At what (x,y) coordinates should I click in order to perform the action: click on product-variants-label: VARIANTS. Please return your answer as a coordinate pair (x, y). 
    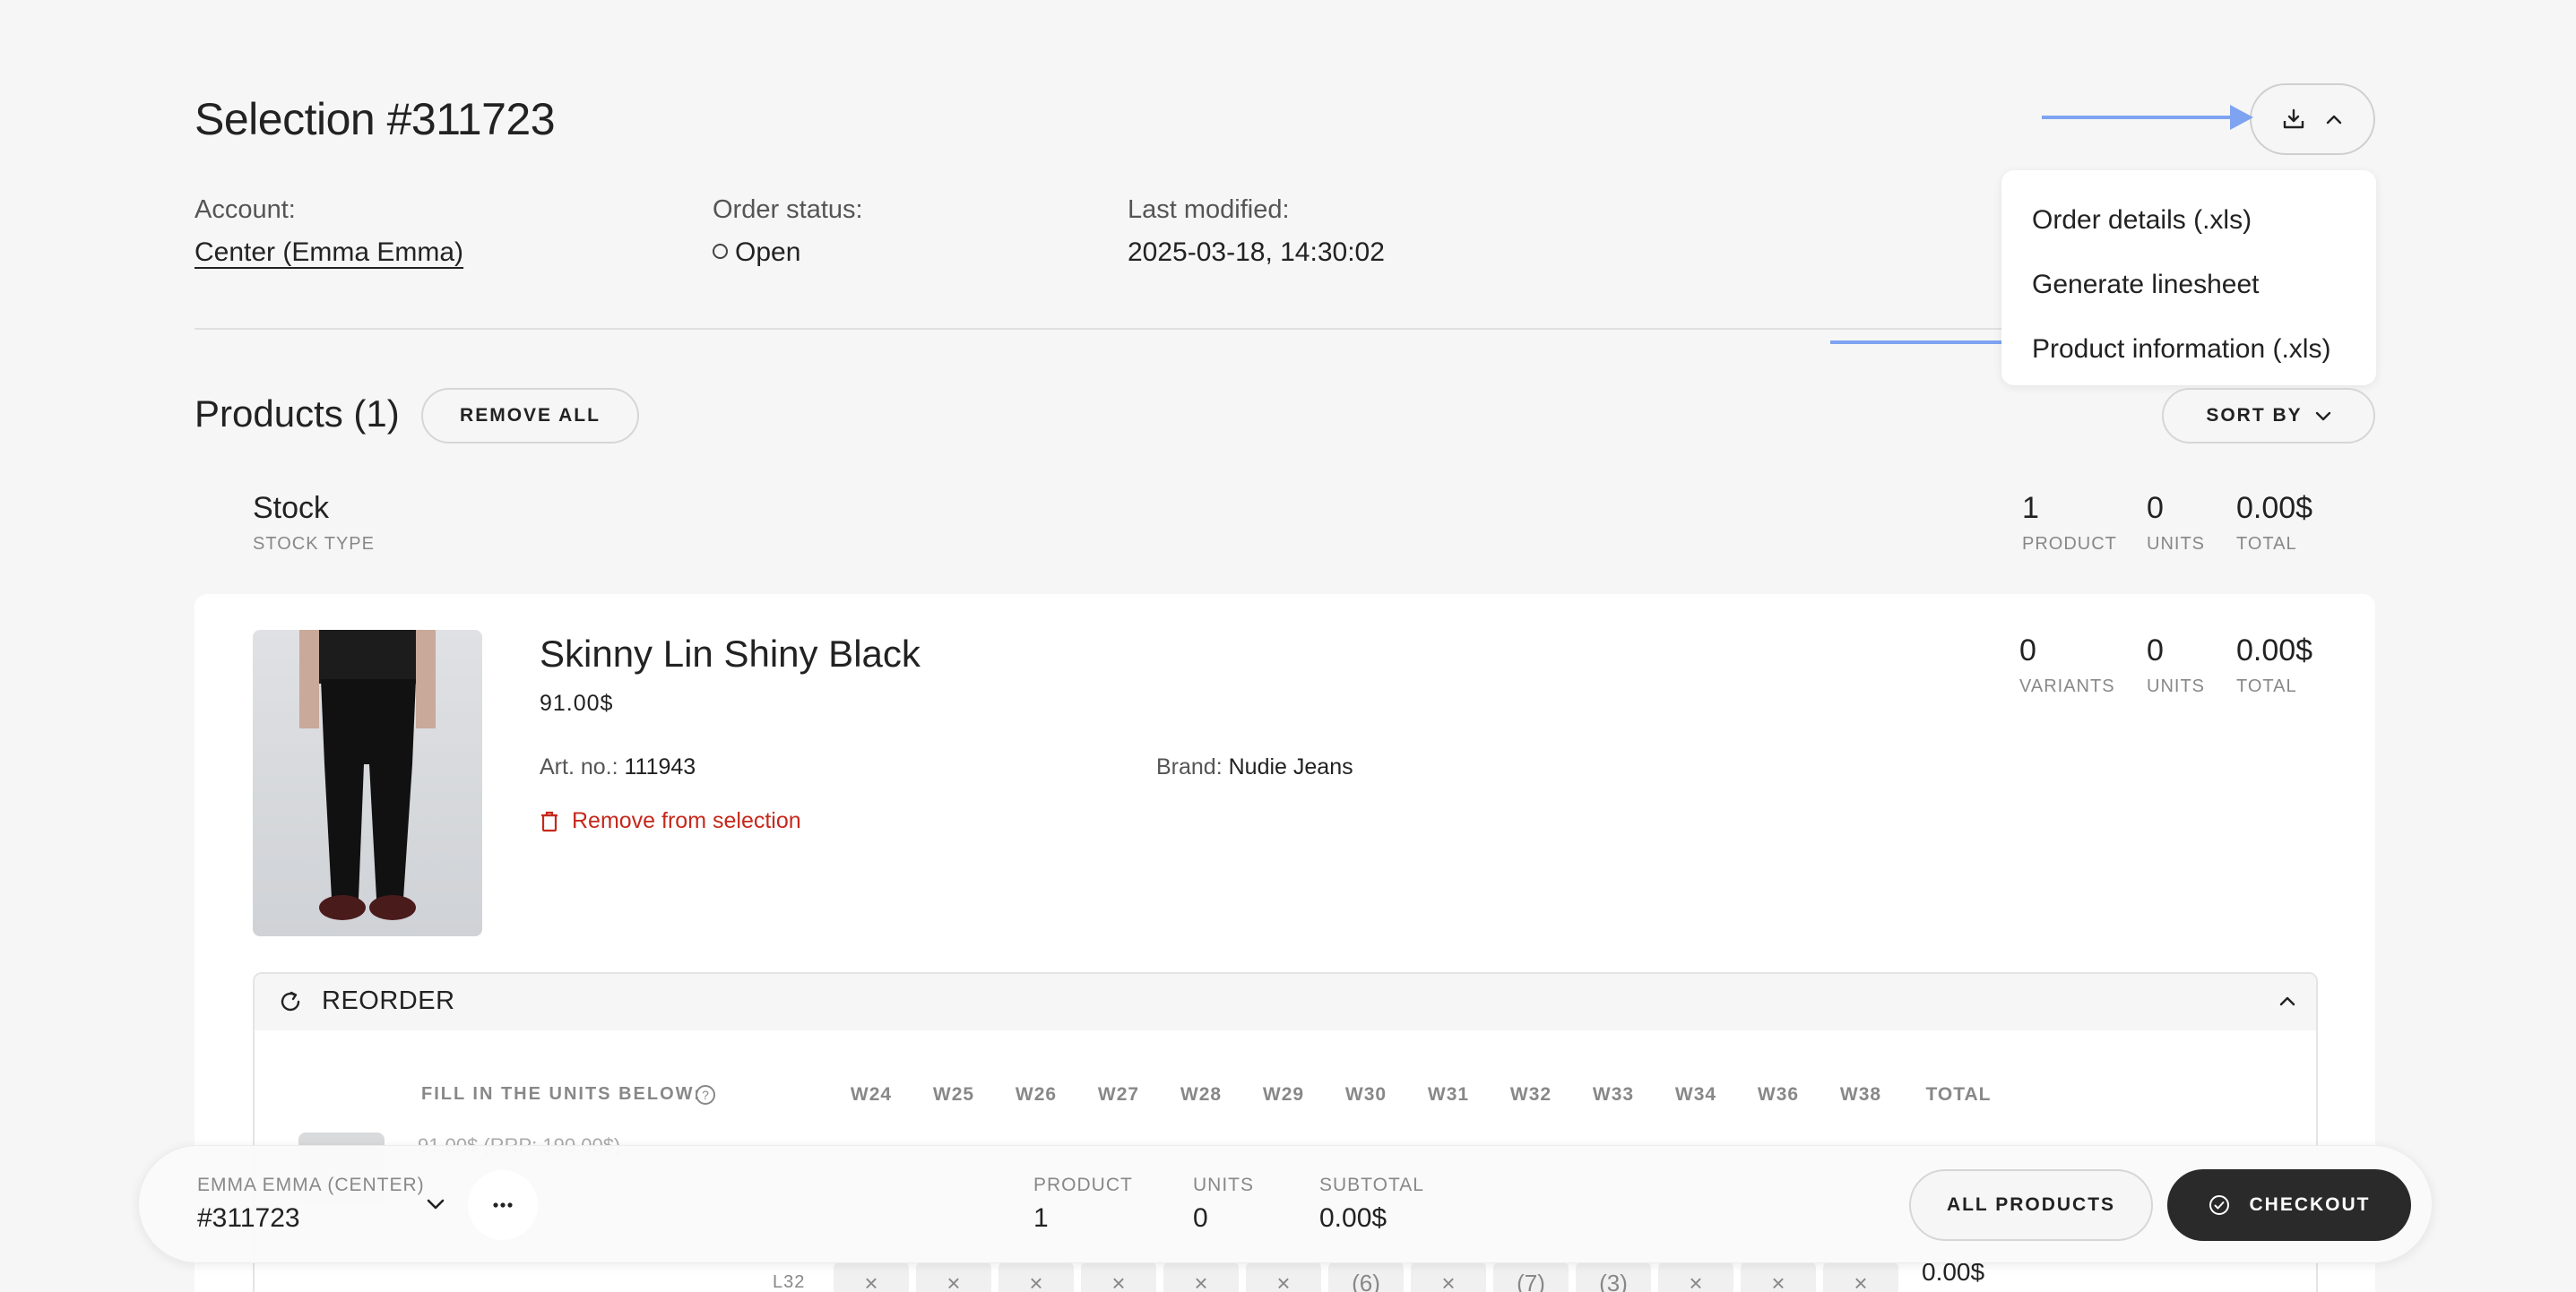
    Looking at the image, I should click on (2067, 686).